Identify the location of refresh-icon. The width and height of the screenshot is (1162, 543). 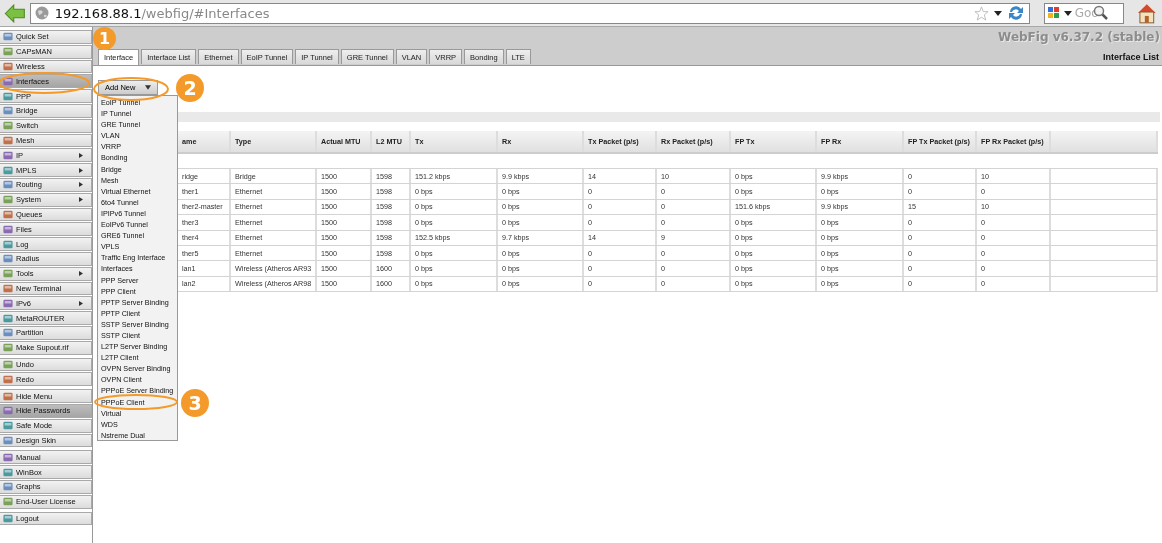
(1015, 13).